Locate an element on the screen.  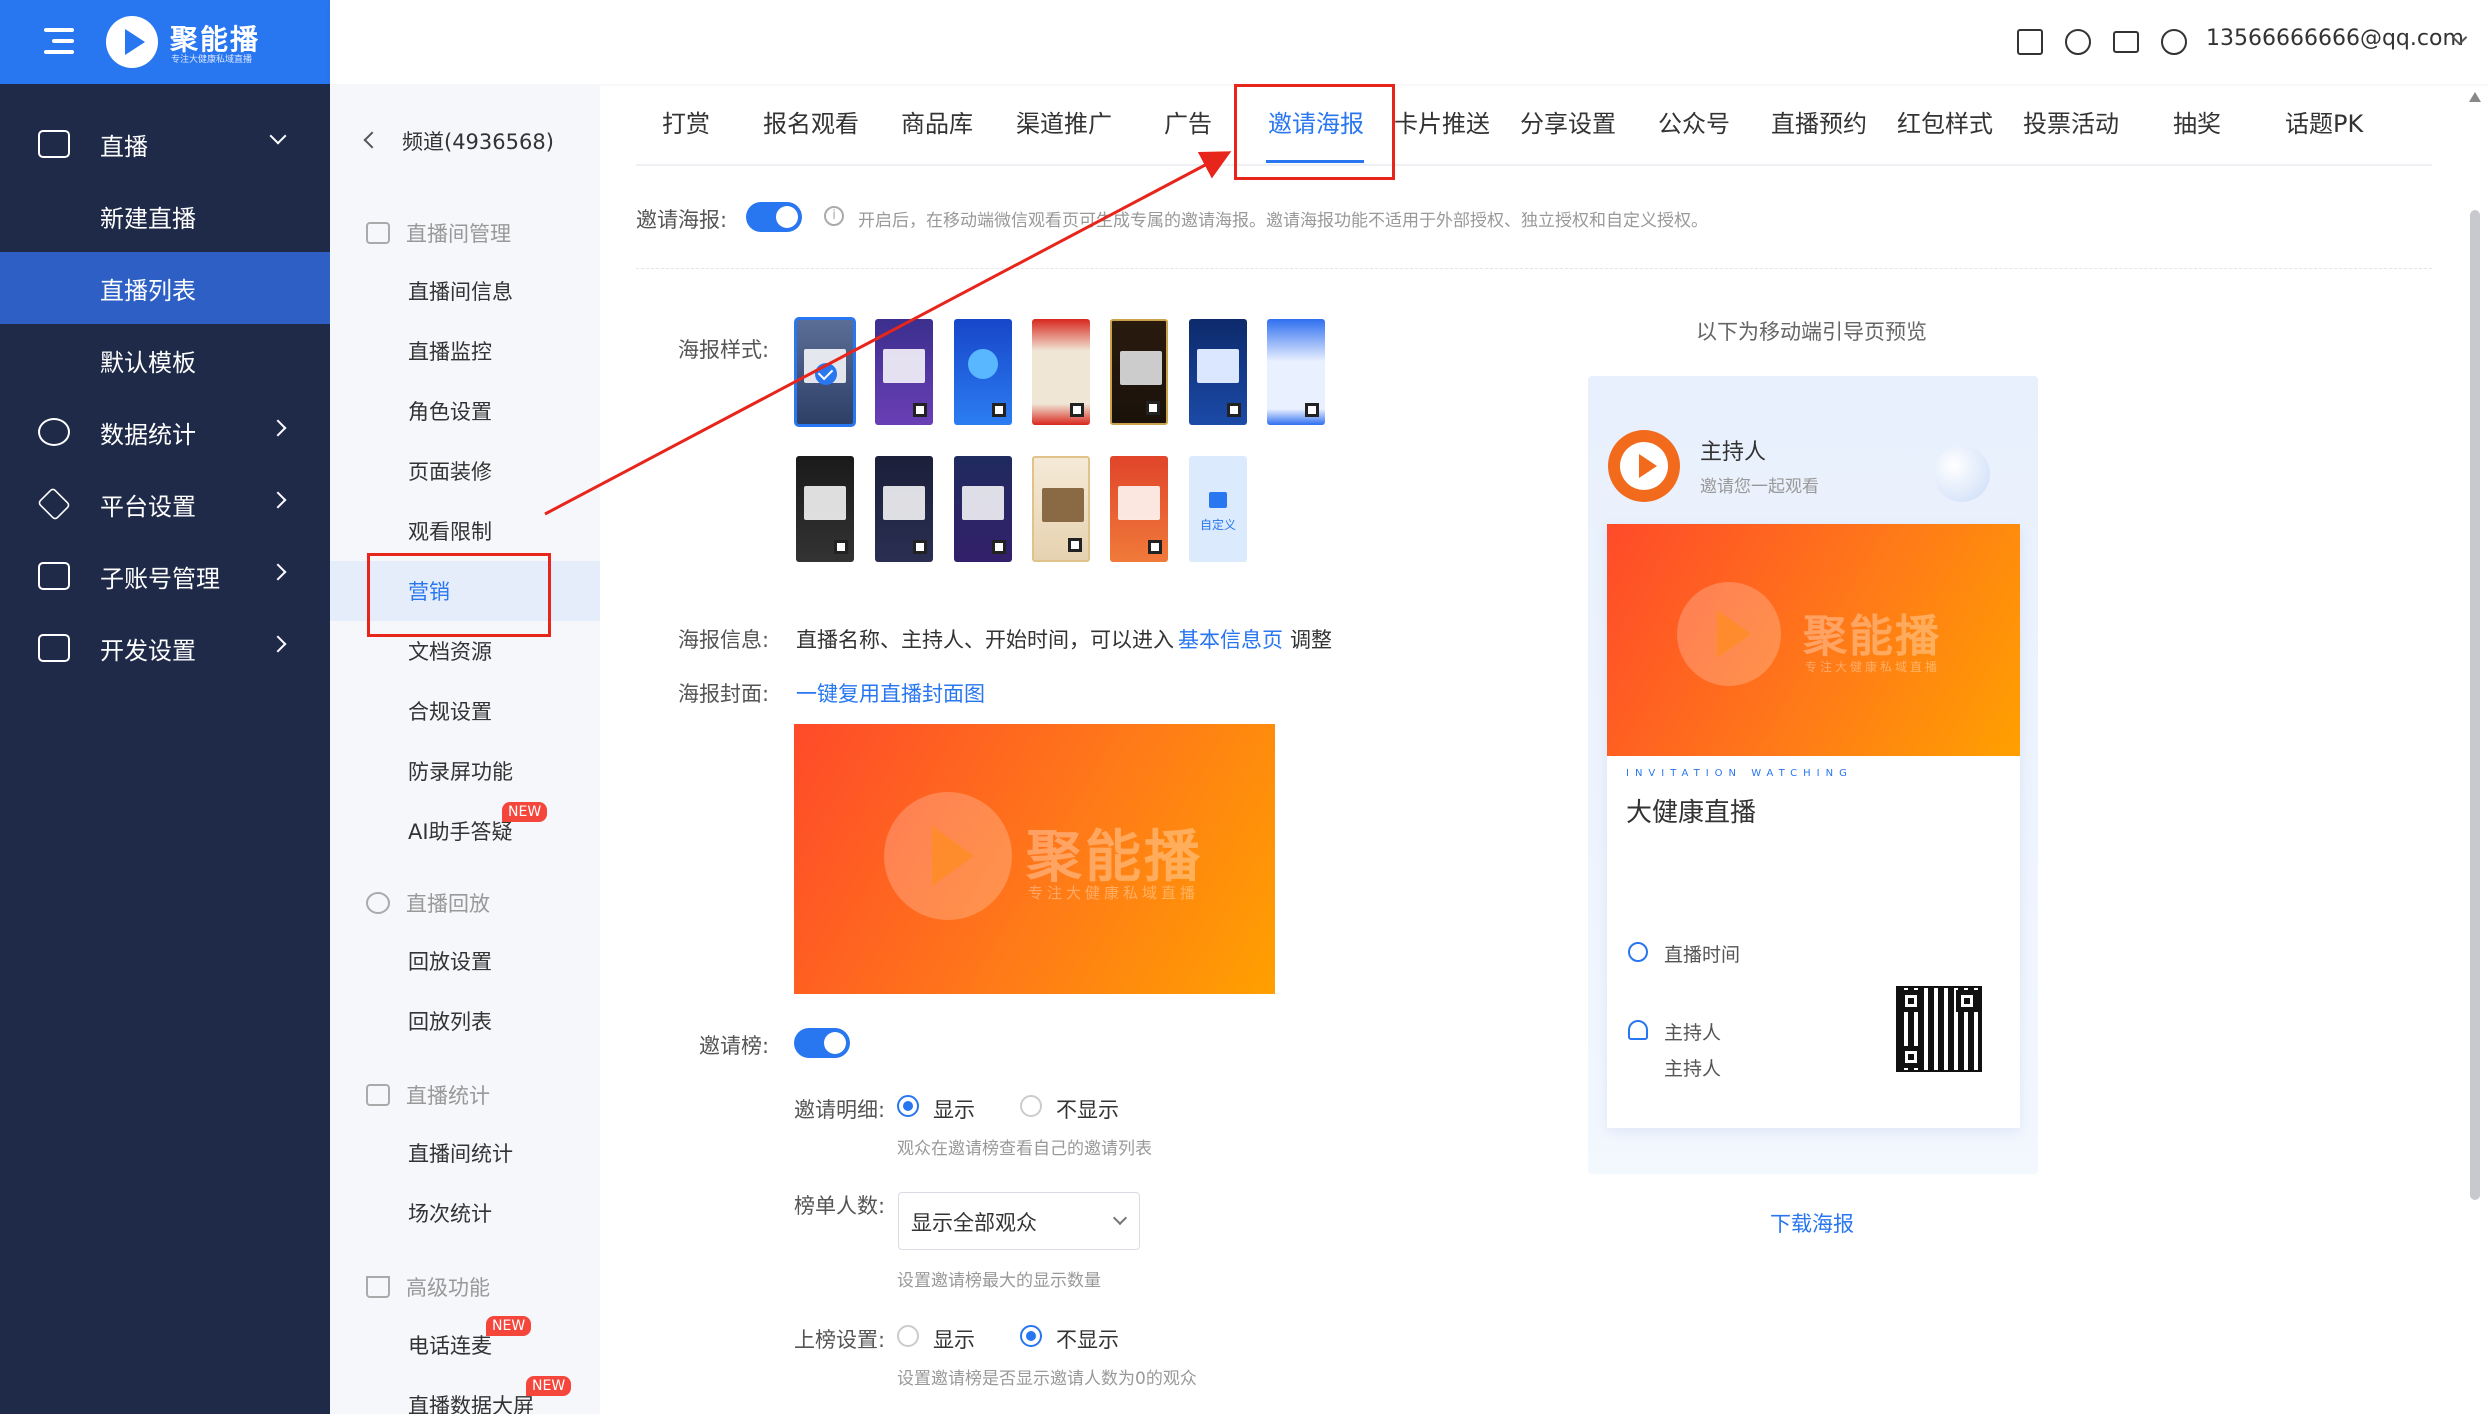
code-icon is located at coordinates (54, 648).